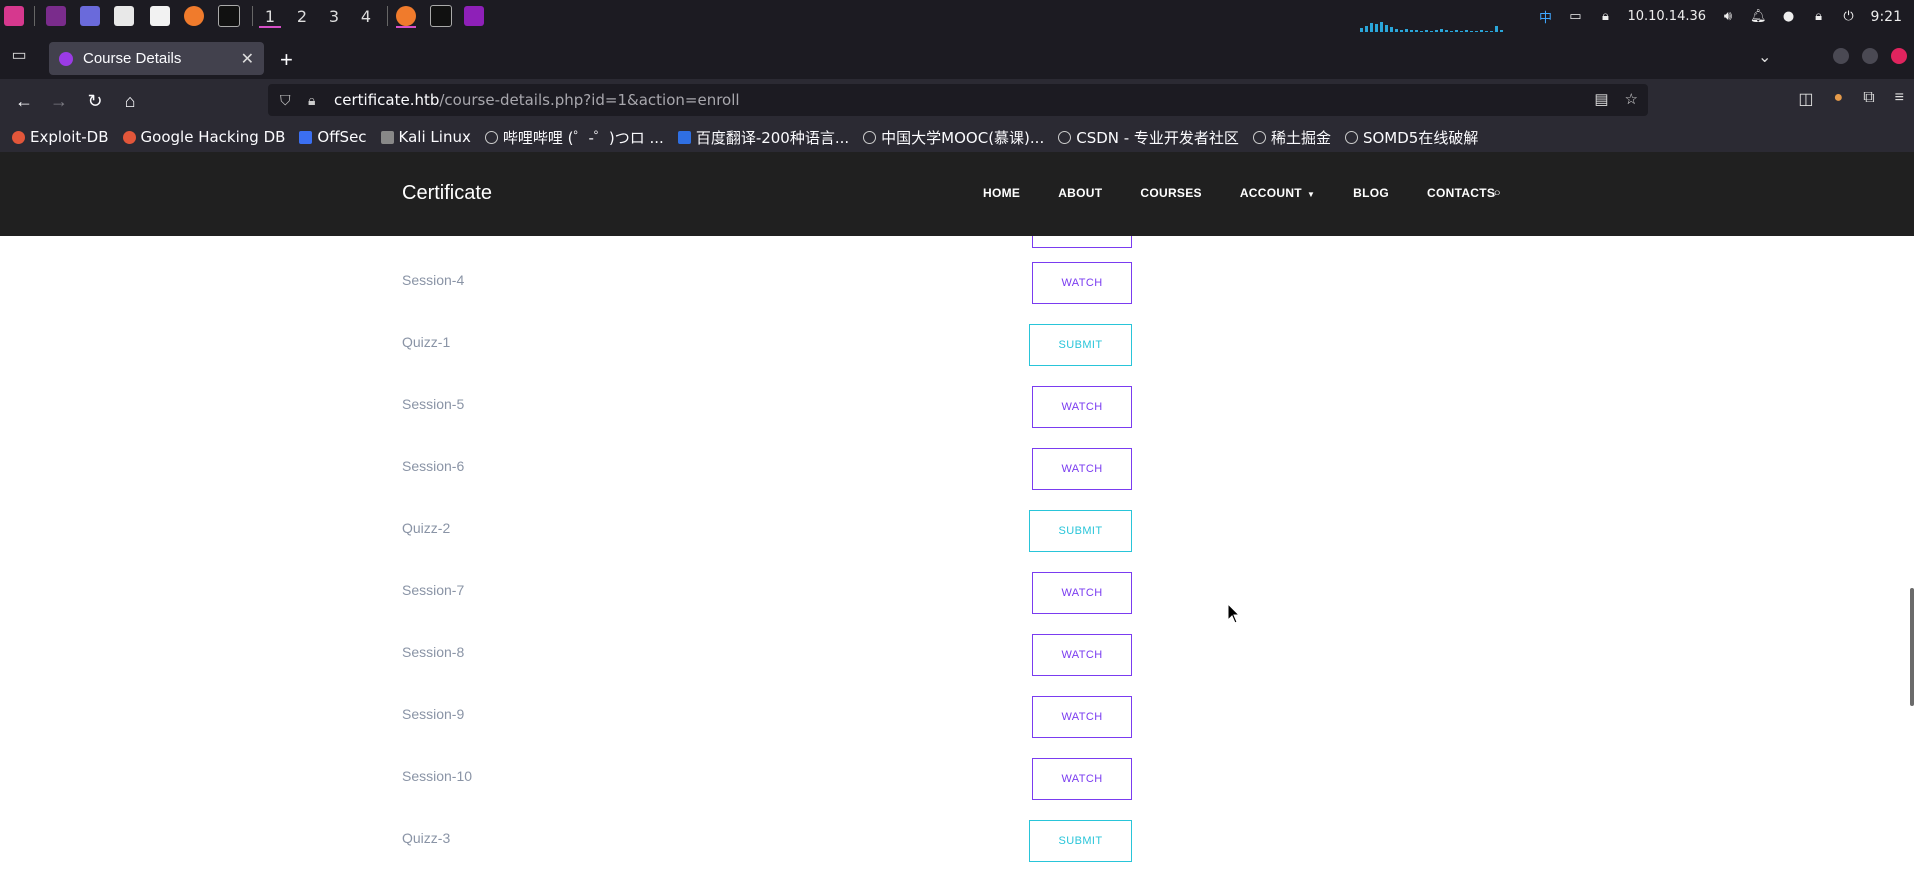  What do you see at coordinates (289, 100) in the screenshot?
I see `tracking-shield-icon: ⛉` at bounding box center [289, 100].